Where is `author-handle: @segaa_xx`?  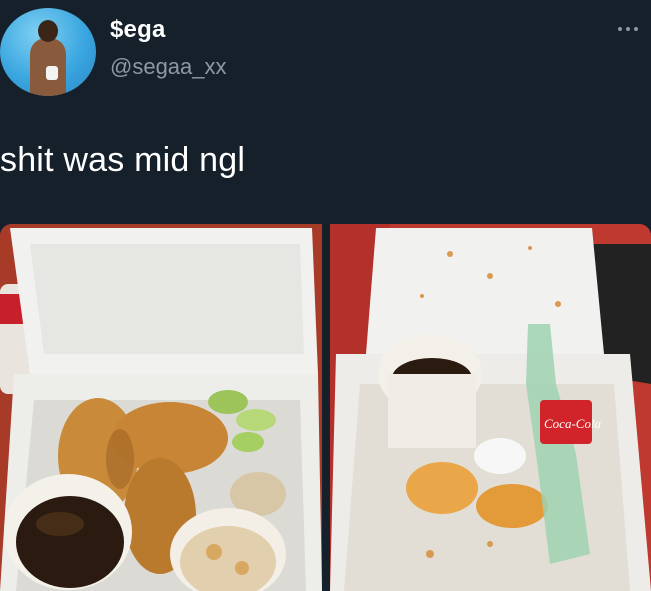 author-handle: @segaa_xx is located at coordinates (168, 67).